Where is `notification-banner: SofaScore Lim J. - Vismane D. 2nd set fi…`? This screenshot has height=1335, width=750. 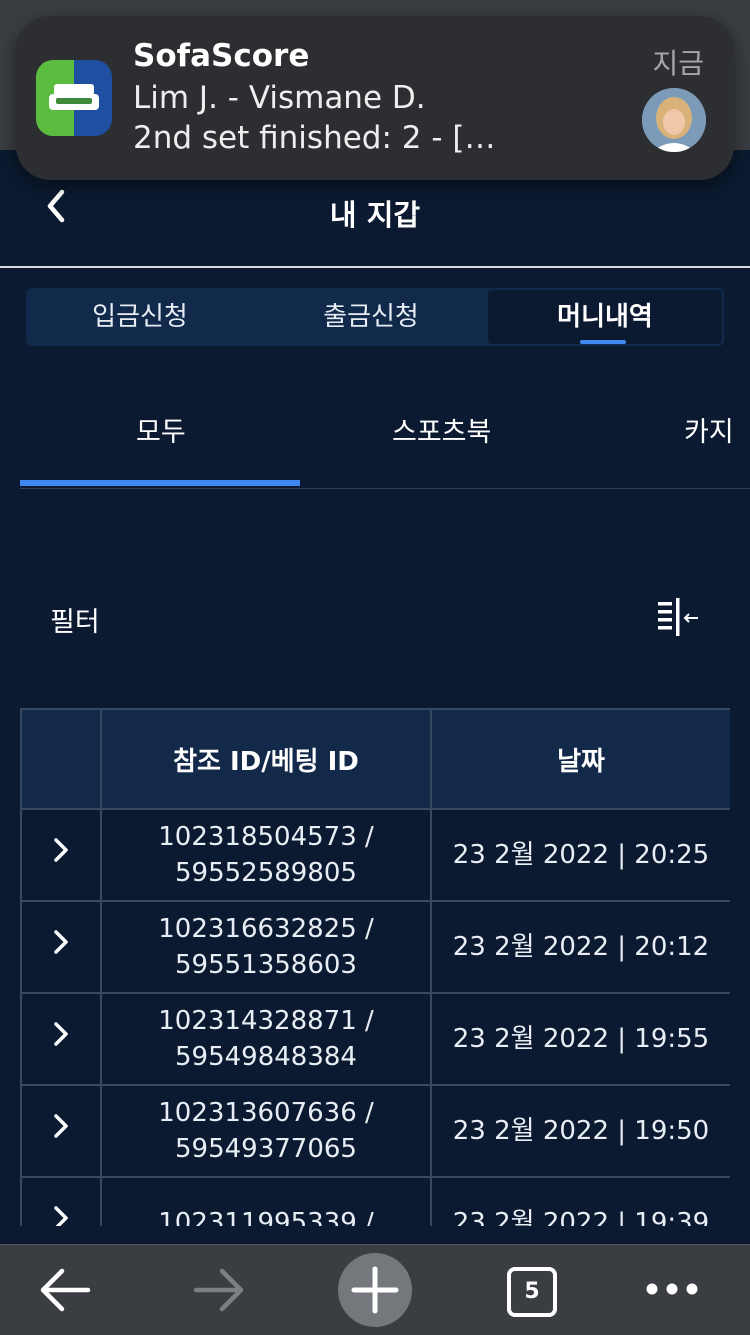
notification-banner: SofaScore Lim J. - Vismane D. 2nd set fi… is located at coordinates (375, 98).